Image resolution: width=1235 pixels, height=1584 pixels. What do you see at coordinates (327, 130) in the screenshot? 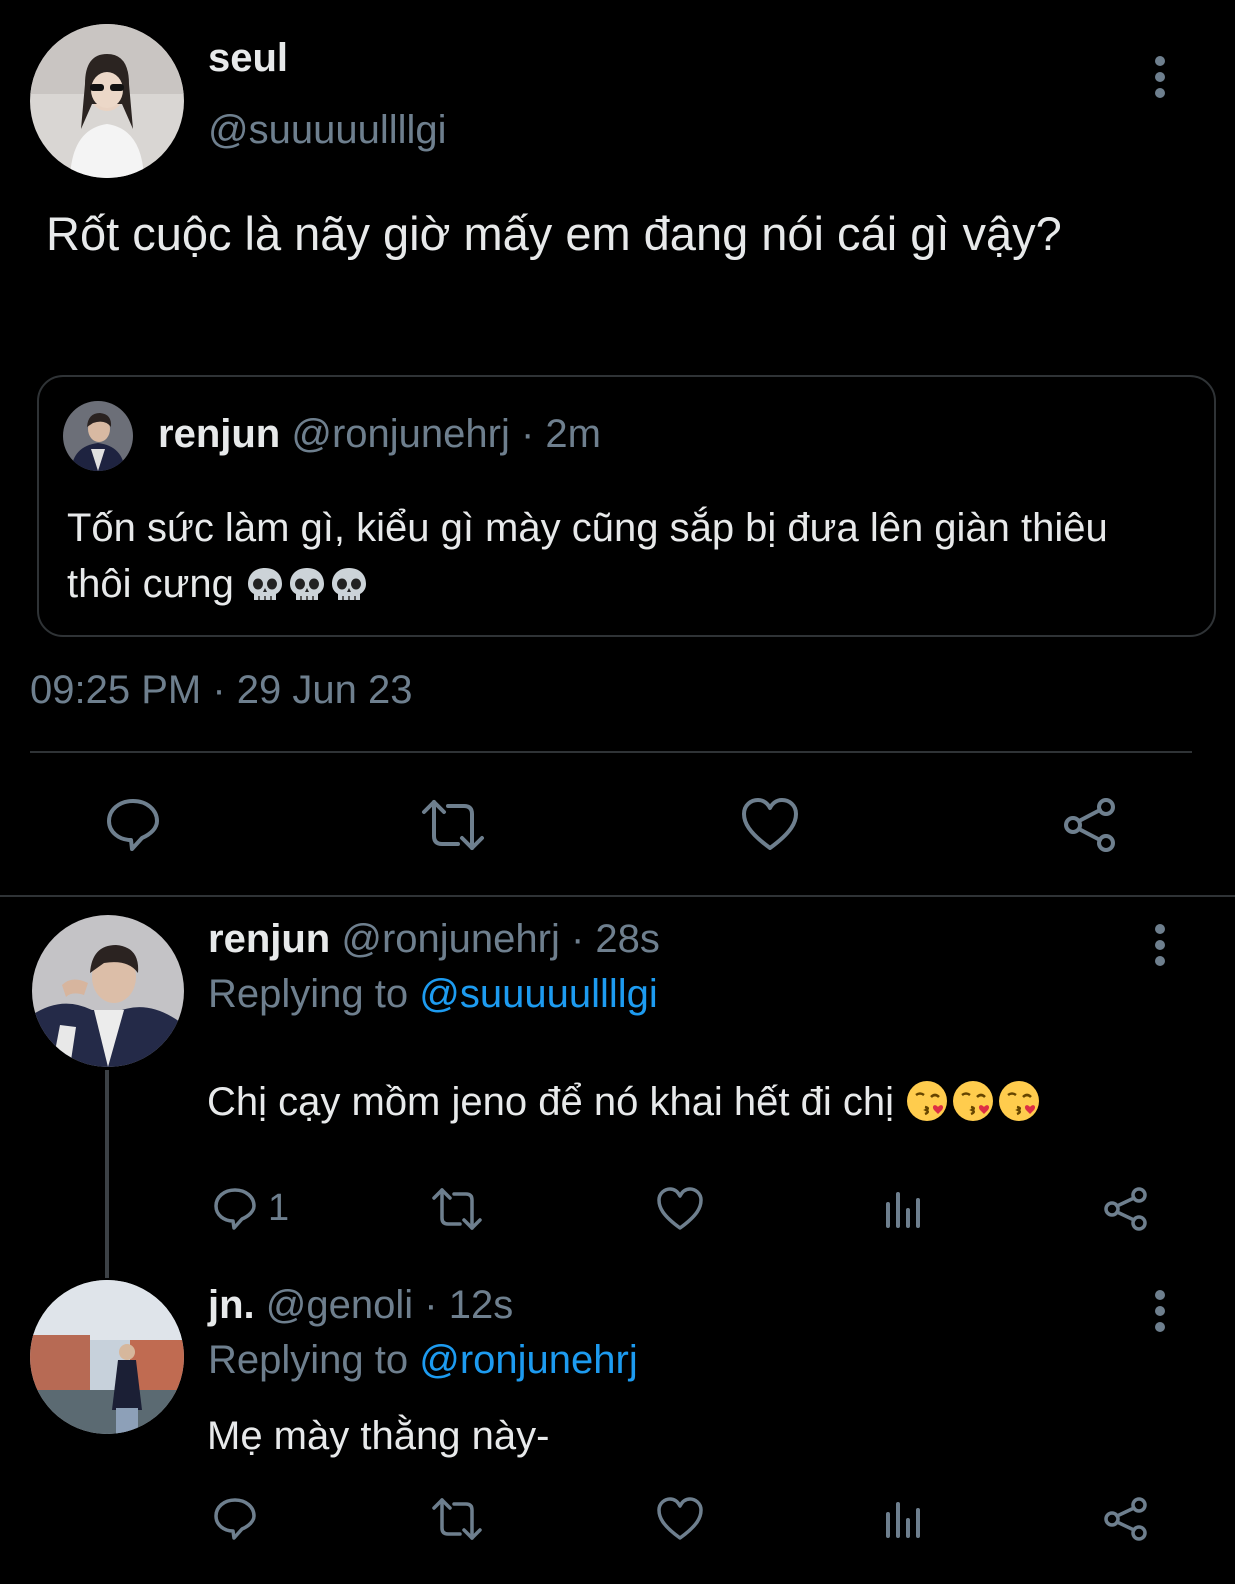
I see `author-handle: @suuuuullllgi` at bounding box center [327, 130].